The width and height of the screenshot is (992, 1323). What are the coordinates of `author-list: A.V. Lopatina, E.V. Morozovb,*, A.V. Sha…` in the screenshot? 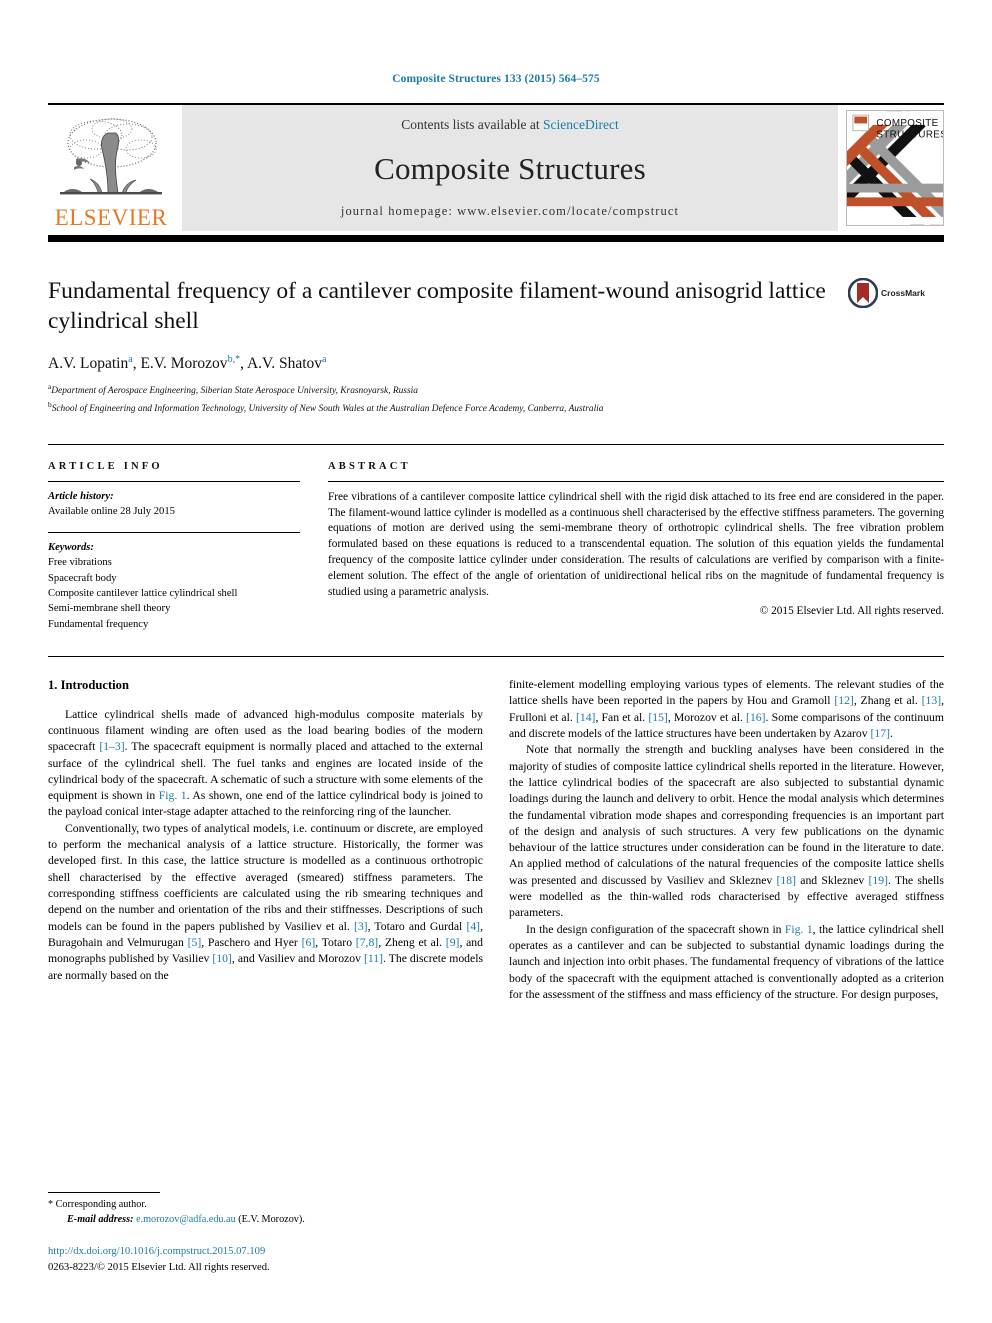 It's located at (187, 363).